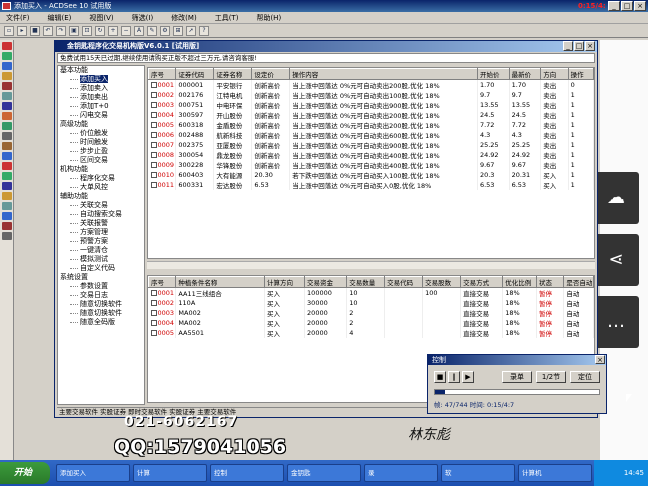 This screenshot has width=648, height=486. Describe the element at coordinates (101, 115) in the screenshot. I see `tree-item: 闪电交易` at that location.